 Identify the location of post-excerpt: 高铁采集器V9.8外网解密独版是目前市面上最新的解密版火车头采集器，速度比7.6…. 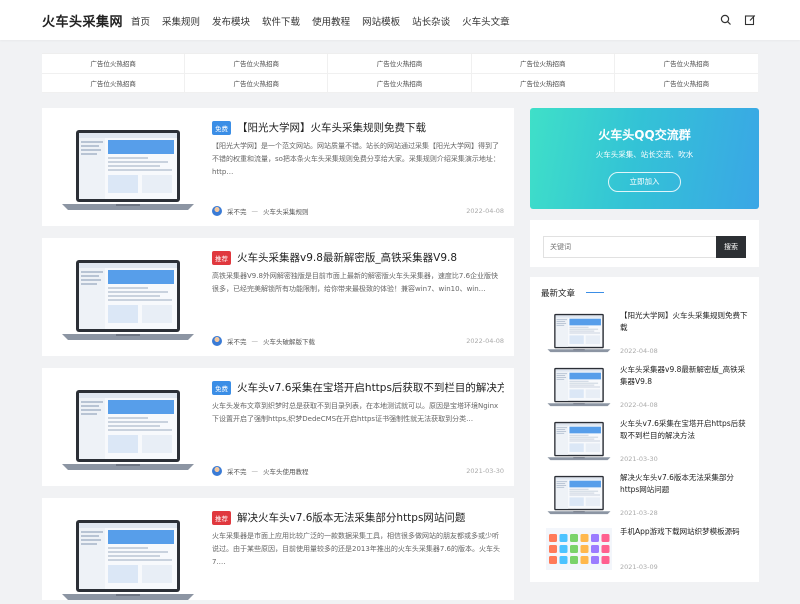
(355, 282).